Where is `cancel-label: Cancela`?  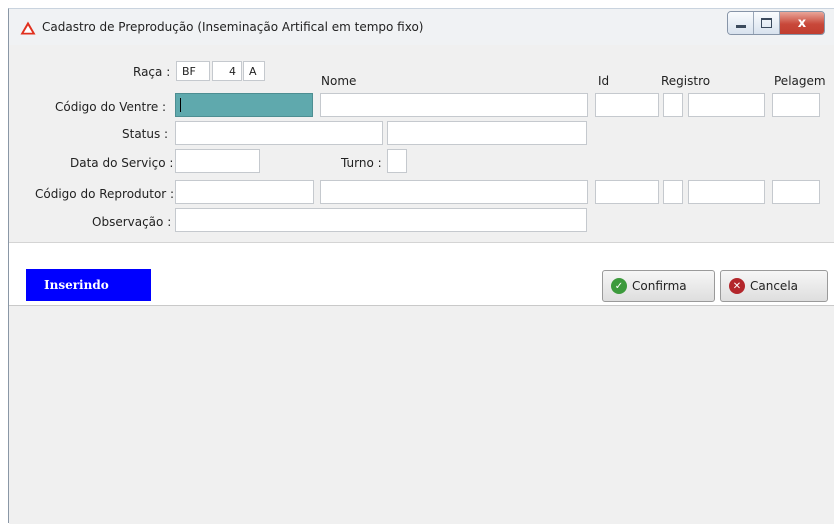
cancel-label: Cancela is located at coordinates (774, 286).